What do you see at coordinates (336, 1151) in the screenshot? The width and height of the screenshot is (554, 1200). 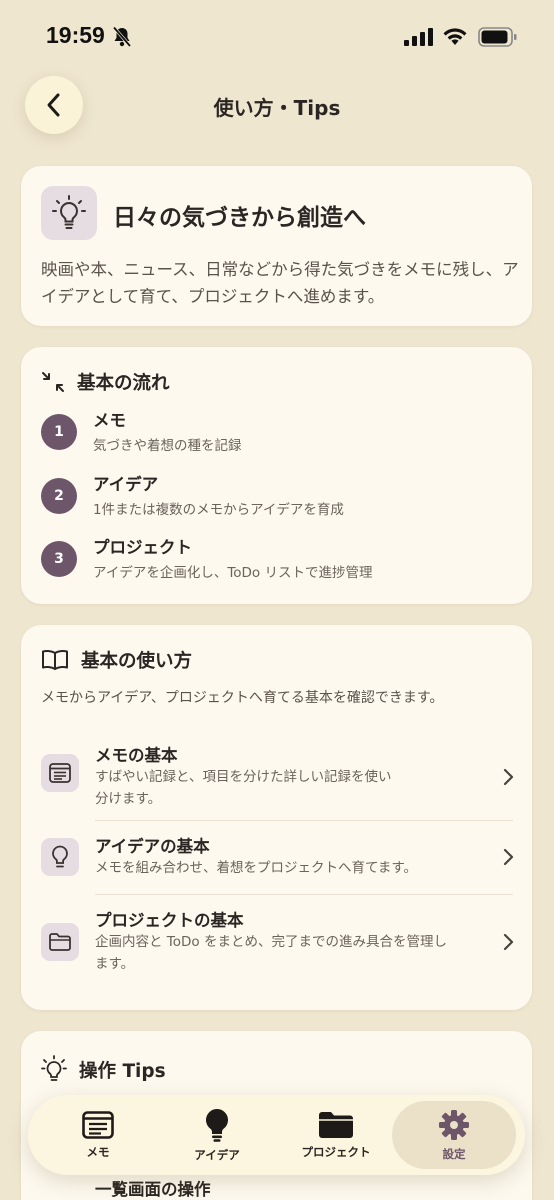 I see `tab-label: プロジェクト` at bounding box center [336, 1151].